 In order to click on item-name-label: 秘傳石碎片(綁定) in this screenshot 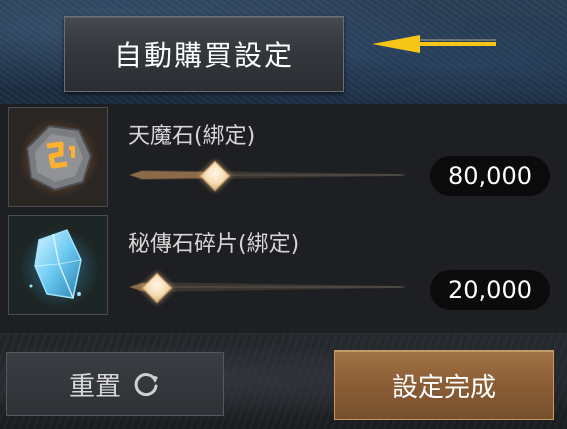, I will do `click(214, 244)`.